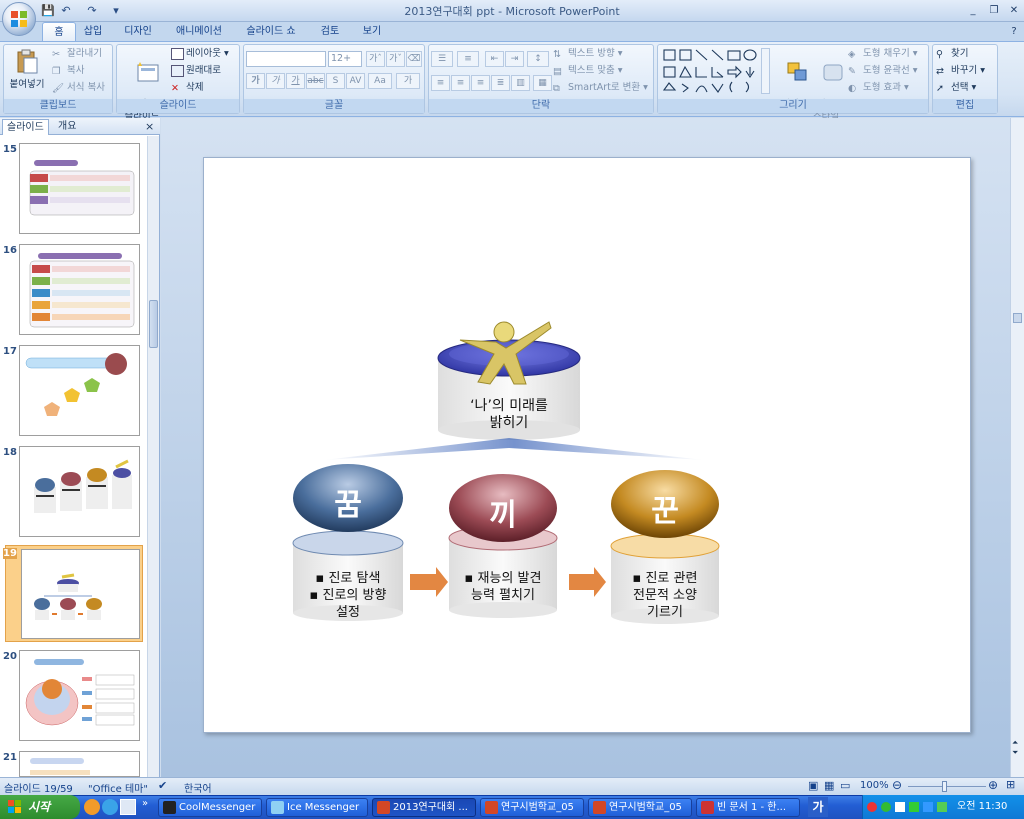  What do you see at coordinates (1010, 784) in the screenshot?
I see `fit-window-icon: ⊞` at bounding box center [1010, 784].